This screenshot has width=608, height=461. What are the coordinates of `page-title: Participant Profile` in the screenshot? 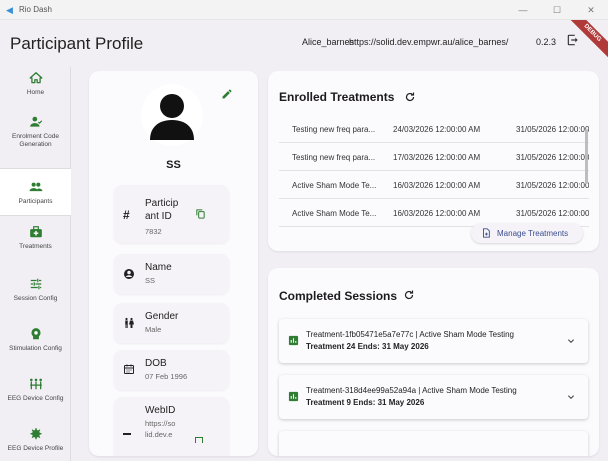 It's located at (77, 43).